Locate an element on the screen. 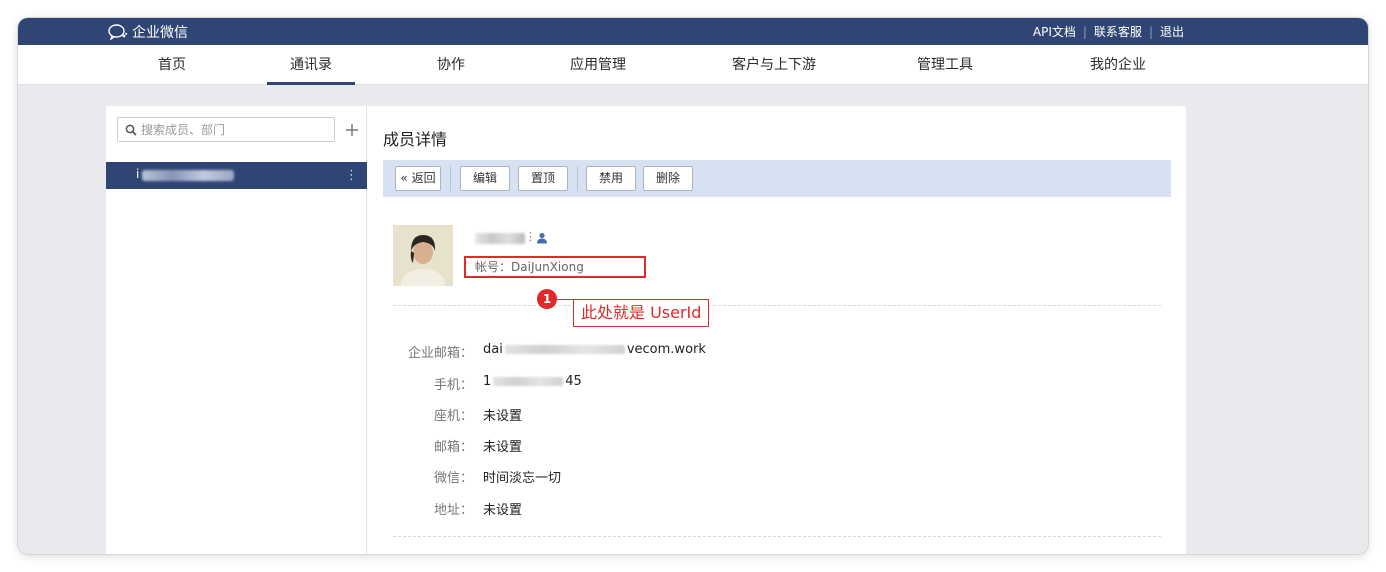  nav-home: 首页 is located at coordinates (172, 65).